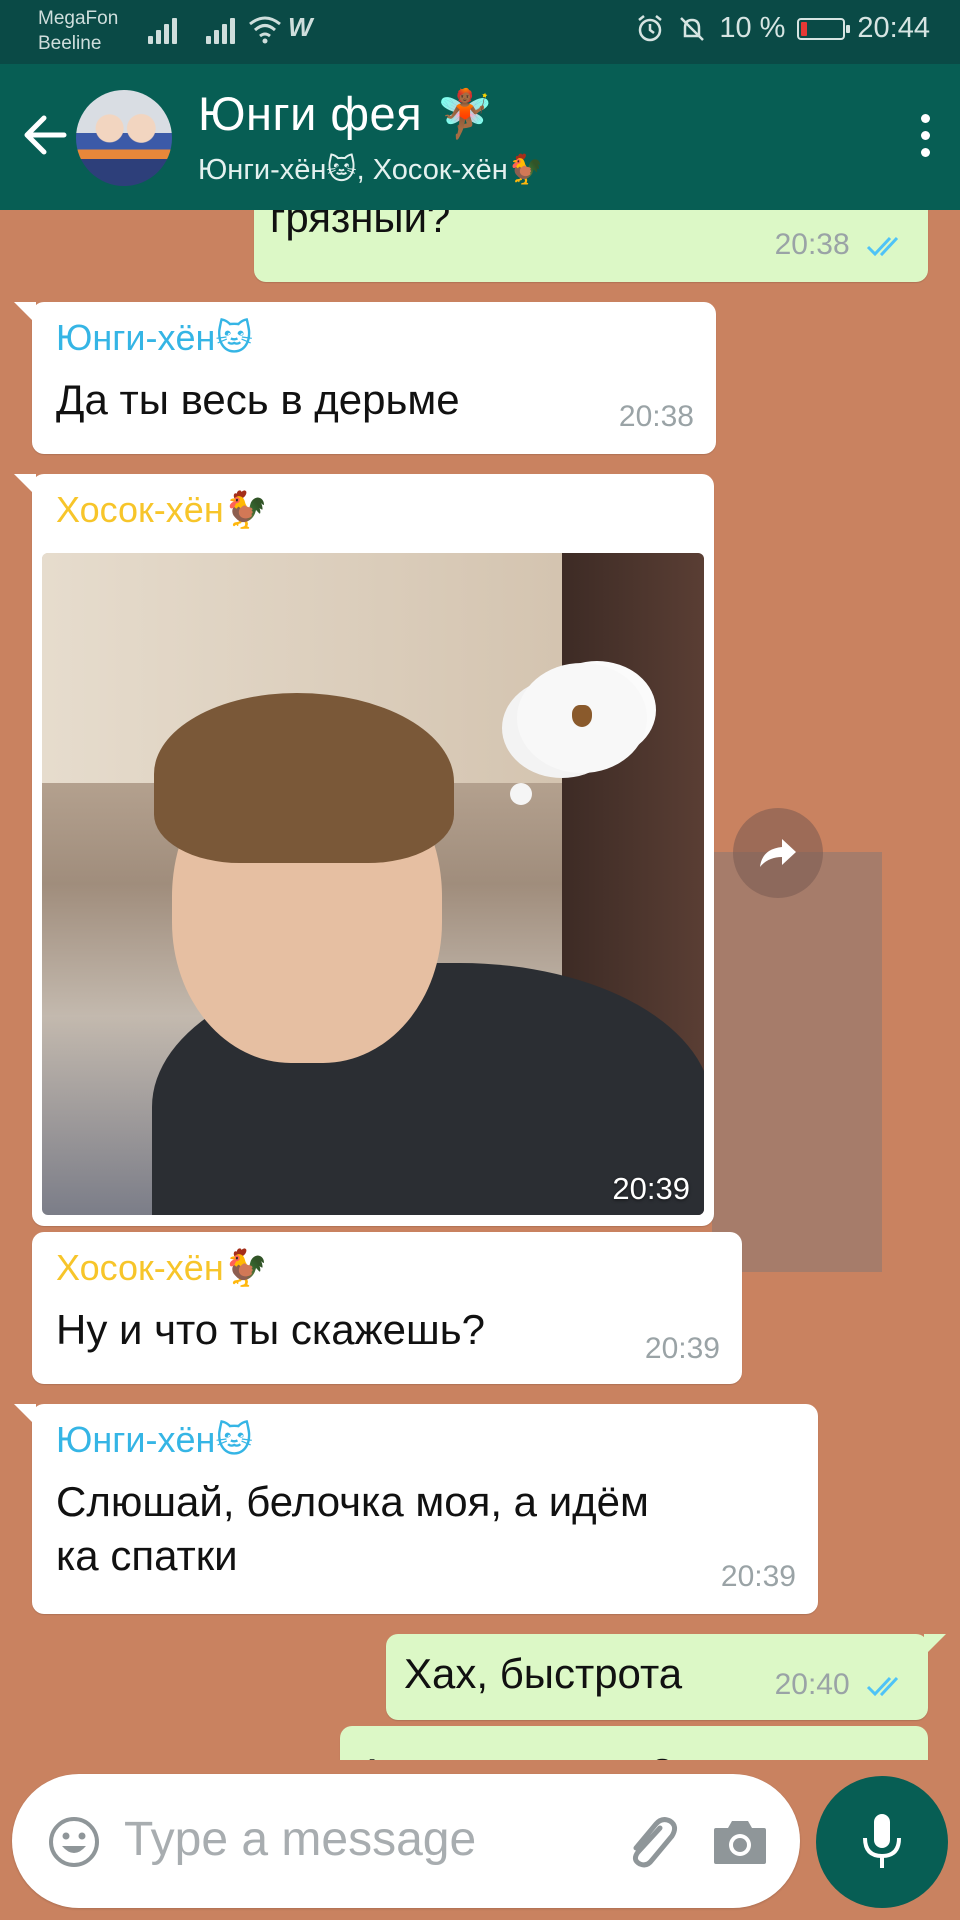  I want to click on message-text: Да ты весь в дерьме, so click(258, 399).